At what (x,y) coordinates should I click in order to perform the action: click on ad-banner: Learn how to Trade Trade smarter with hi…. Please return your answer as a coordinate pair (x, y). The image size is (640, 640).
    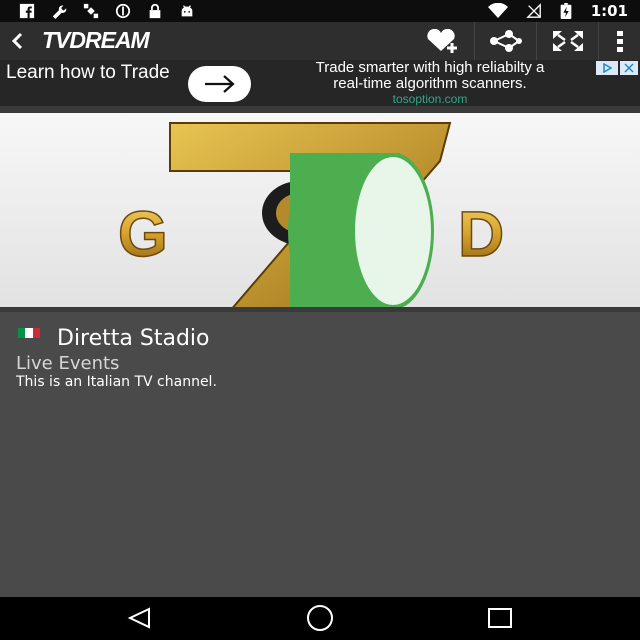
    Looking at the image, I should click on (320, 83).